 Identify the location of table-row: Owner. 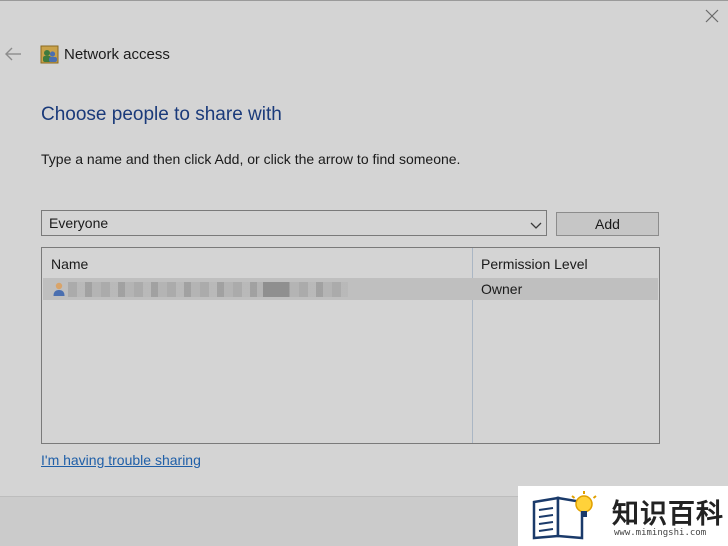
(350, 289).